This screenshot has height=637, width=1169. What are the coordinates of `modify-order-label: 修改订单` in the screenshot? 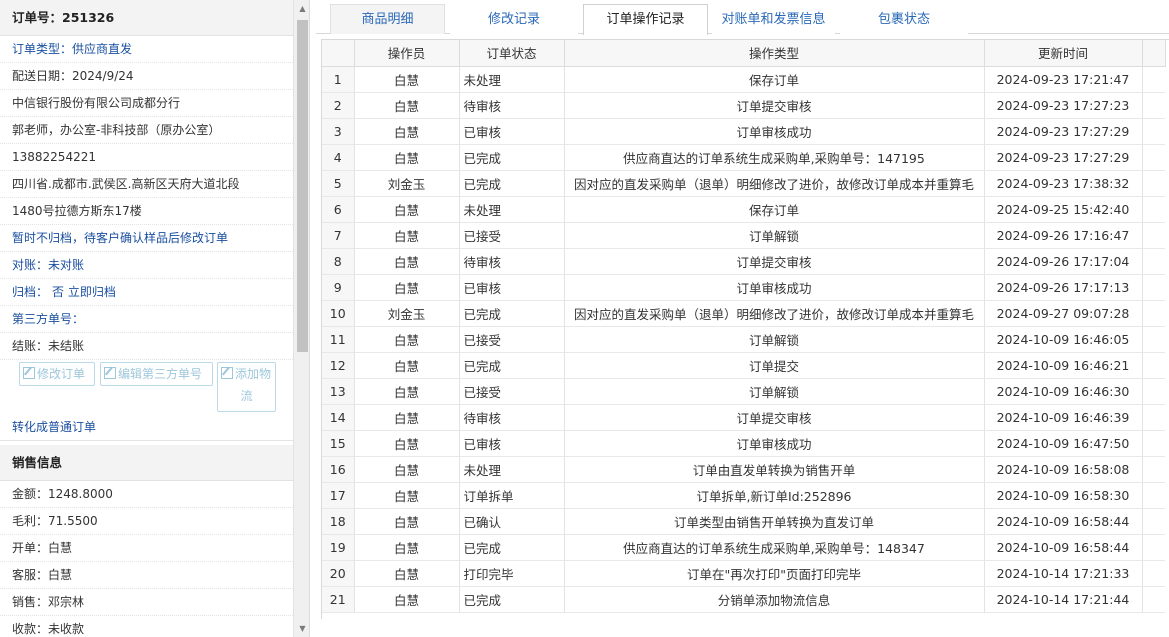 It's located at (61, 374).